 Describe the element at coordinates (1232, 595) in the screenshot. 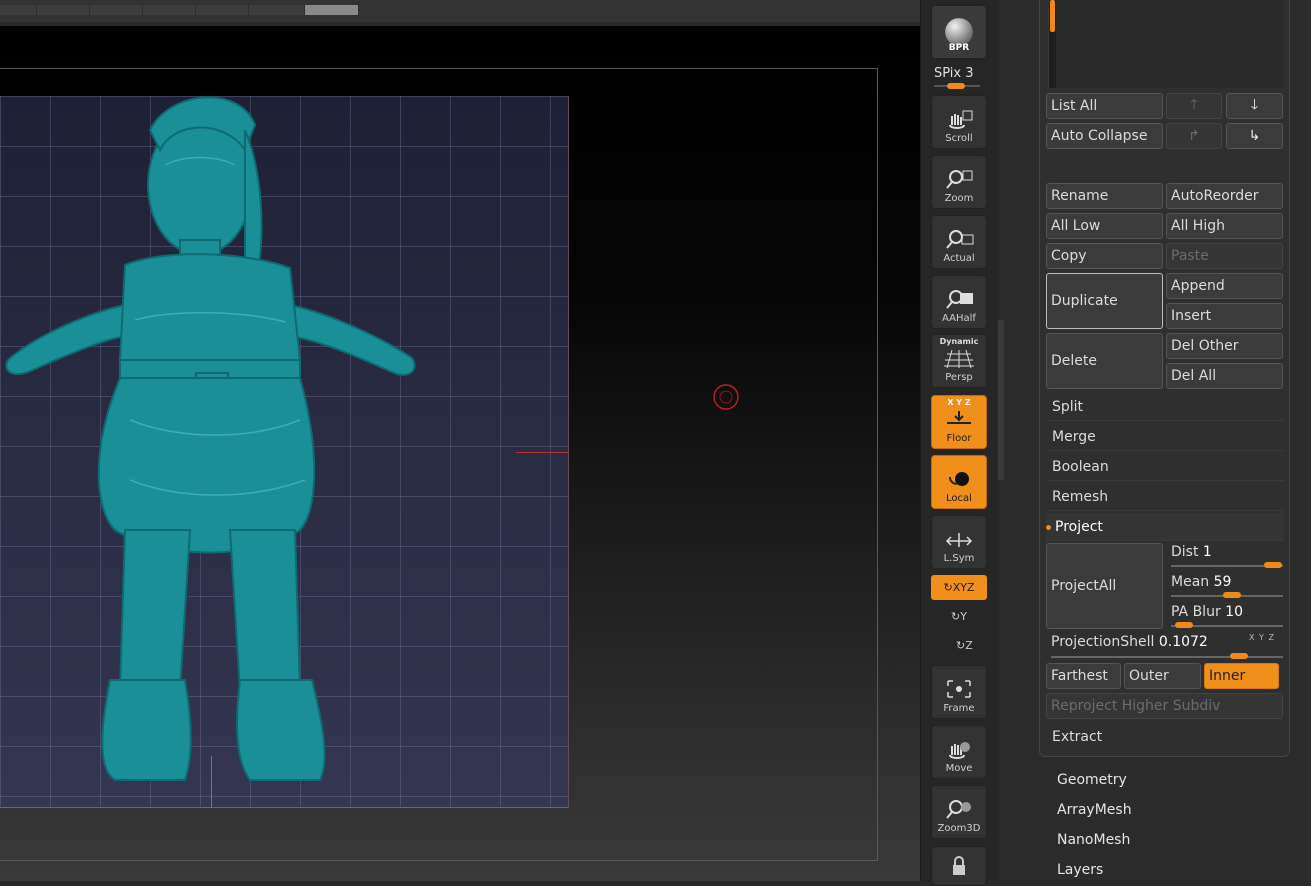

I see `mean-slider-knob` at that location.